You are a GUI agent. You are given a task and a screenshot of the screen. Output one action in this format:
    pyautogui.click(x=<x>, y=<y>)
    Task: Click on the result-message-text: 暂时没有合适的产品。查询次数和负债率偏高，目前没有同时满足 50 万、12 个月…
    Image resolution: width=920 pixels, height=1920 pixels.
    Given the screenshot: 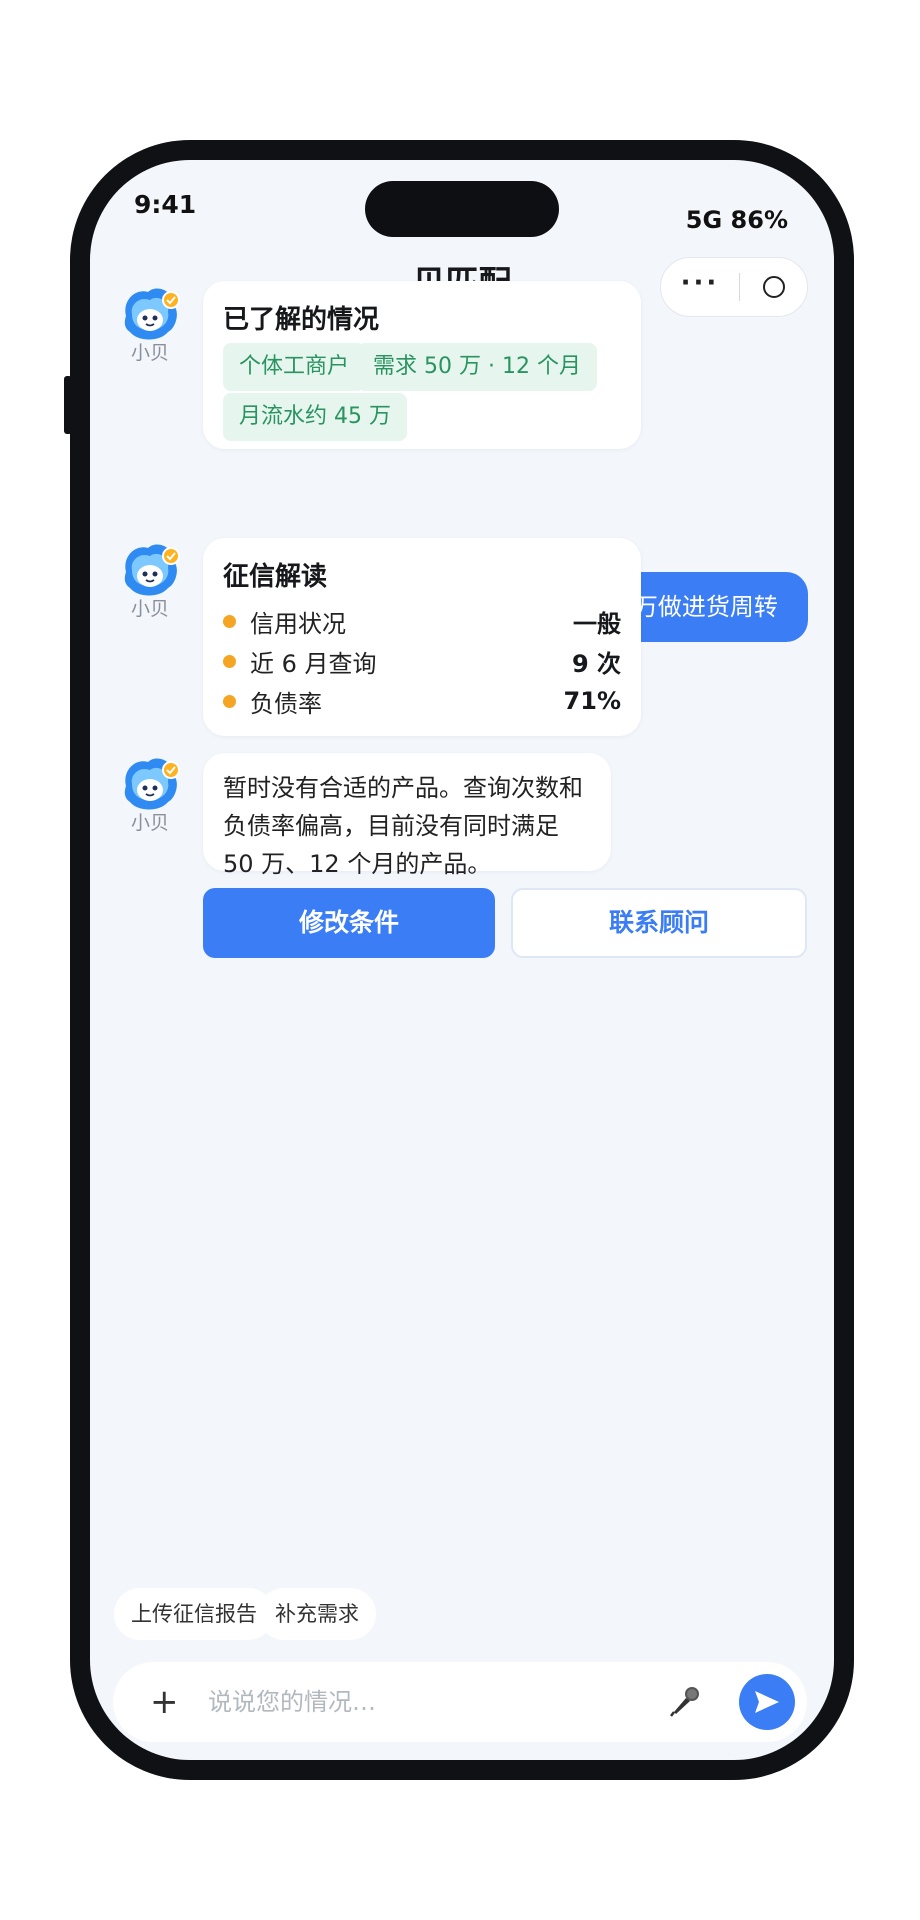 What is the action you would take?
    pyautogui.click(x=403, y=826)
    